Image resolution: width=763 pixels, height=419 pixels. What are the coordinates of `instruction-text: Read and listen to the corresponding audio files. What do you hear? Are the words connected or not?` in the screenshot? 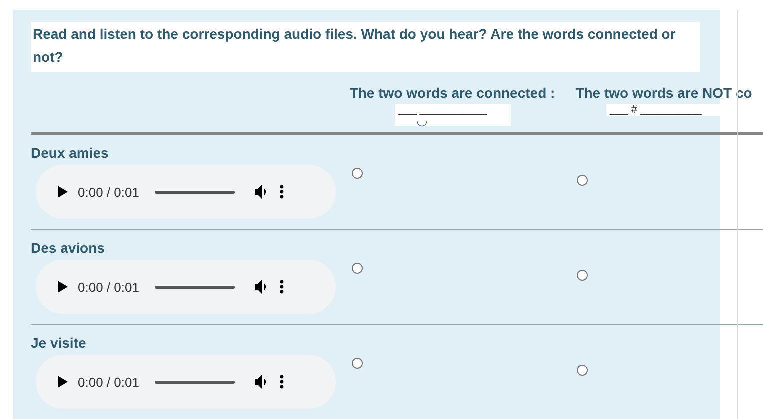 It's located at (365, 47).